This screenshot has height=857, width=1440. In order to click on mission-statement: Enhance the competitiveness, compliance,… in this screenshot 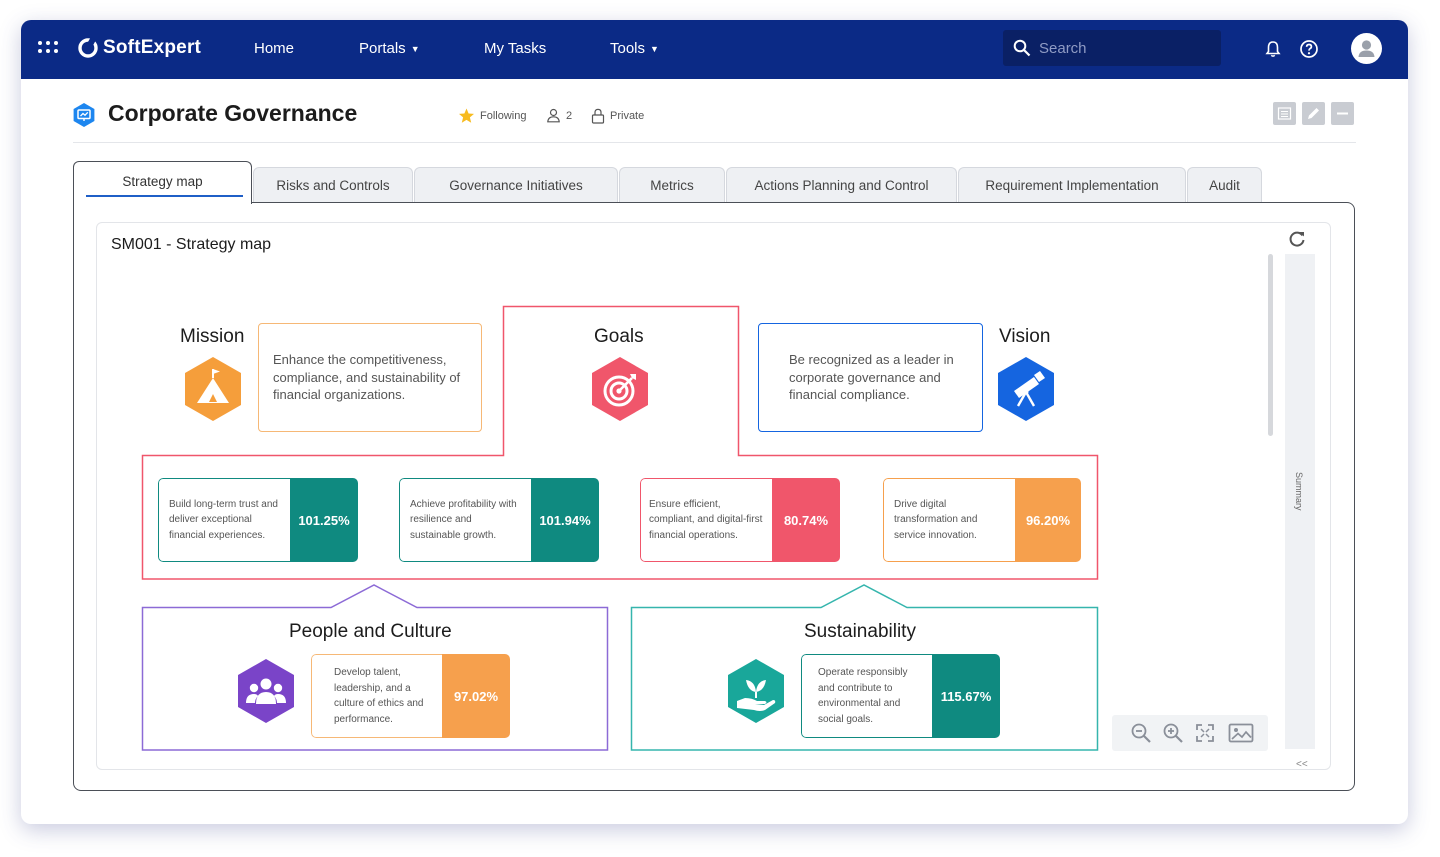, I will do `click(370, 377)`.